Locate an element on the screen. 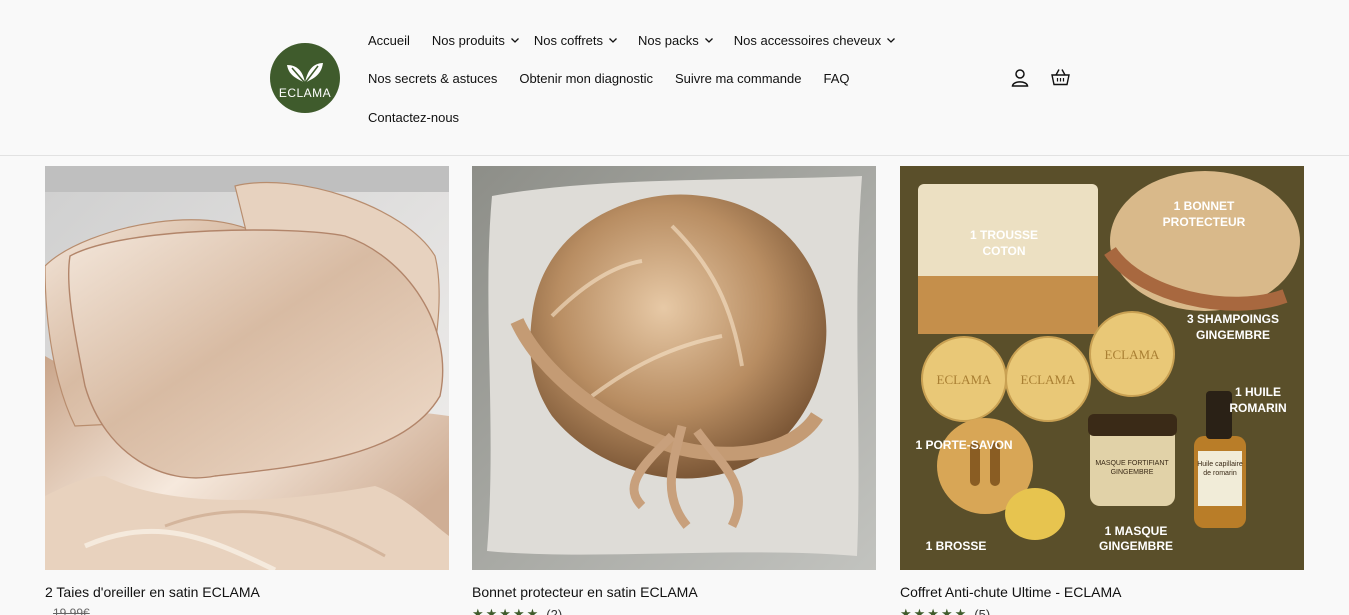 This screenshot has width=1349, height=615. label-masque-1: 1 MASQUE is located at coordinates (1136, 531).